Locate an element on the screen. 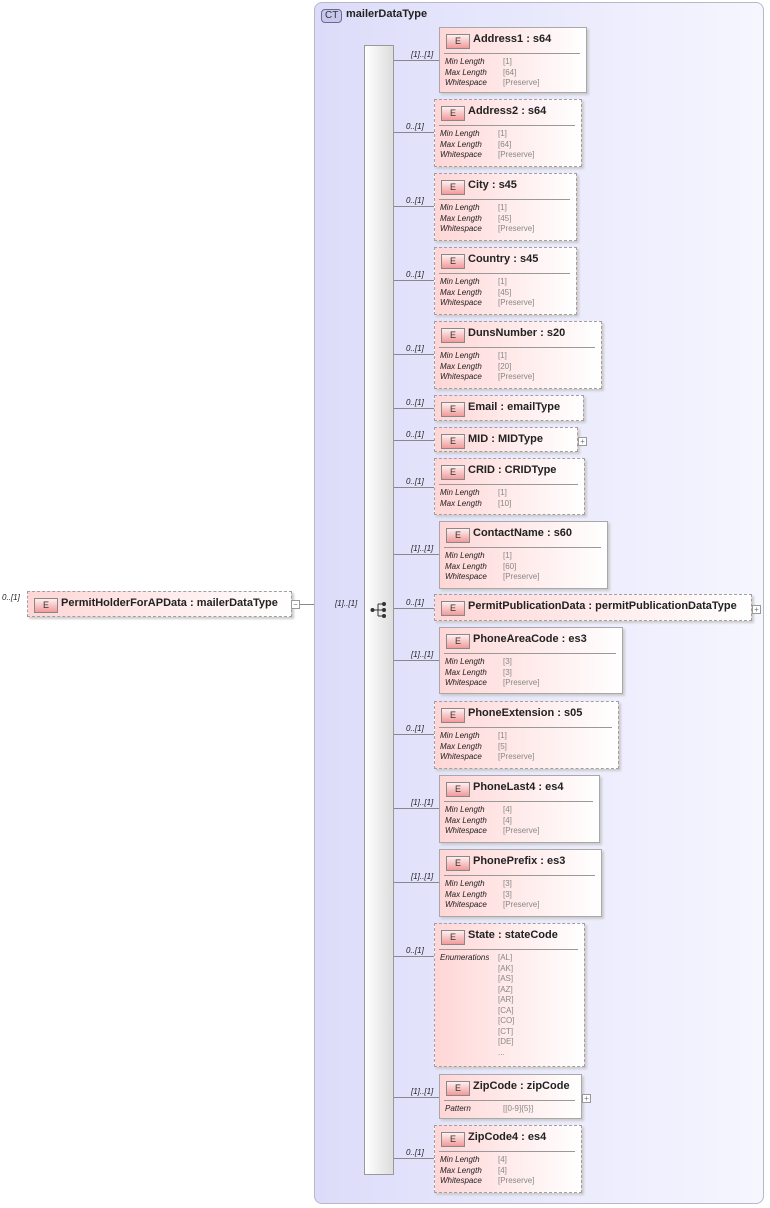 Image resolution: width=770 pixels, height=1208 pixels. element-name: DunsNumber is located at coordinates (503, 333).